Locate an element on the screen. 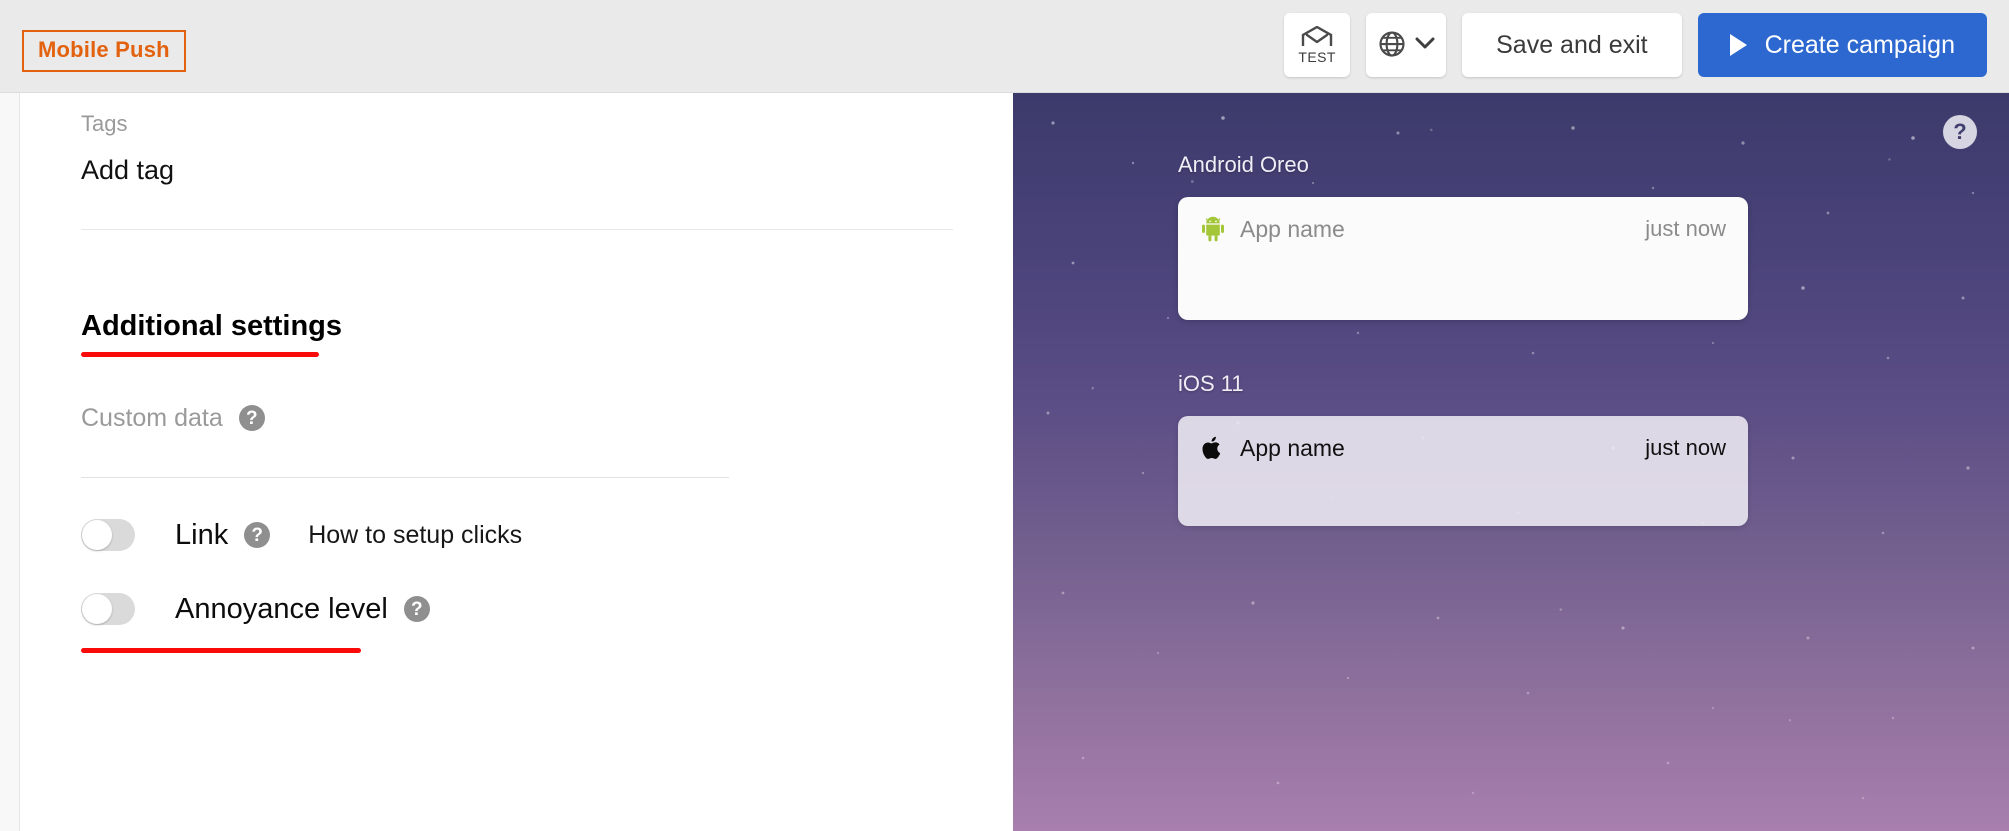  toolbar-actions: TEST Save and exit Create campaign is located at coordinates (1635, 45).